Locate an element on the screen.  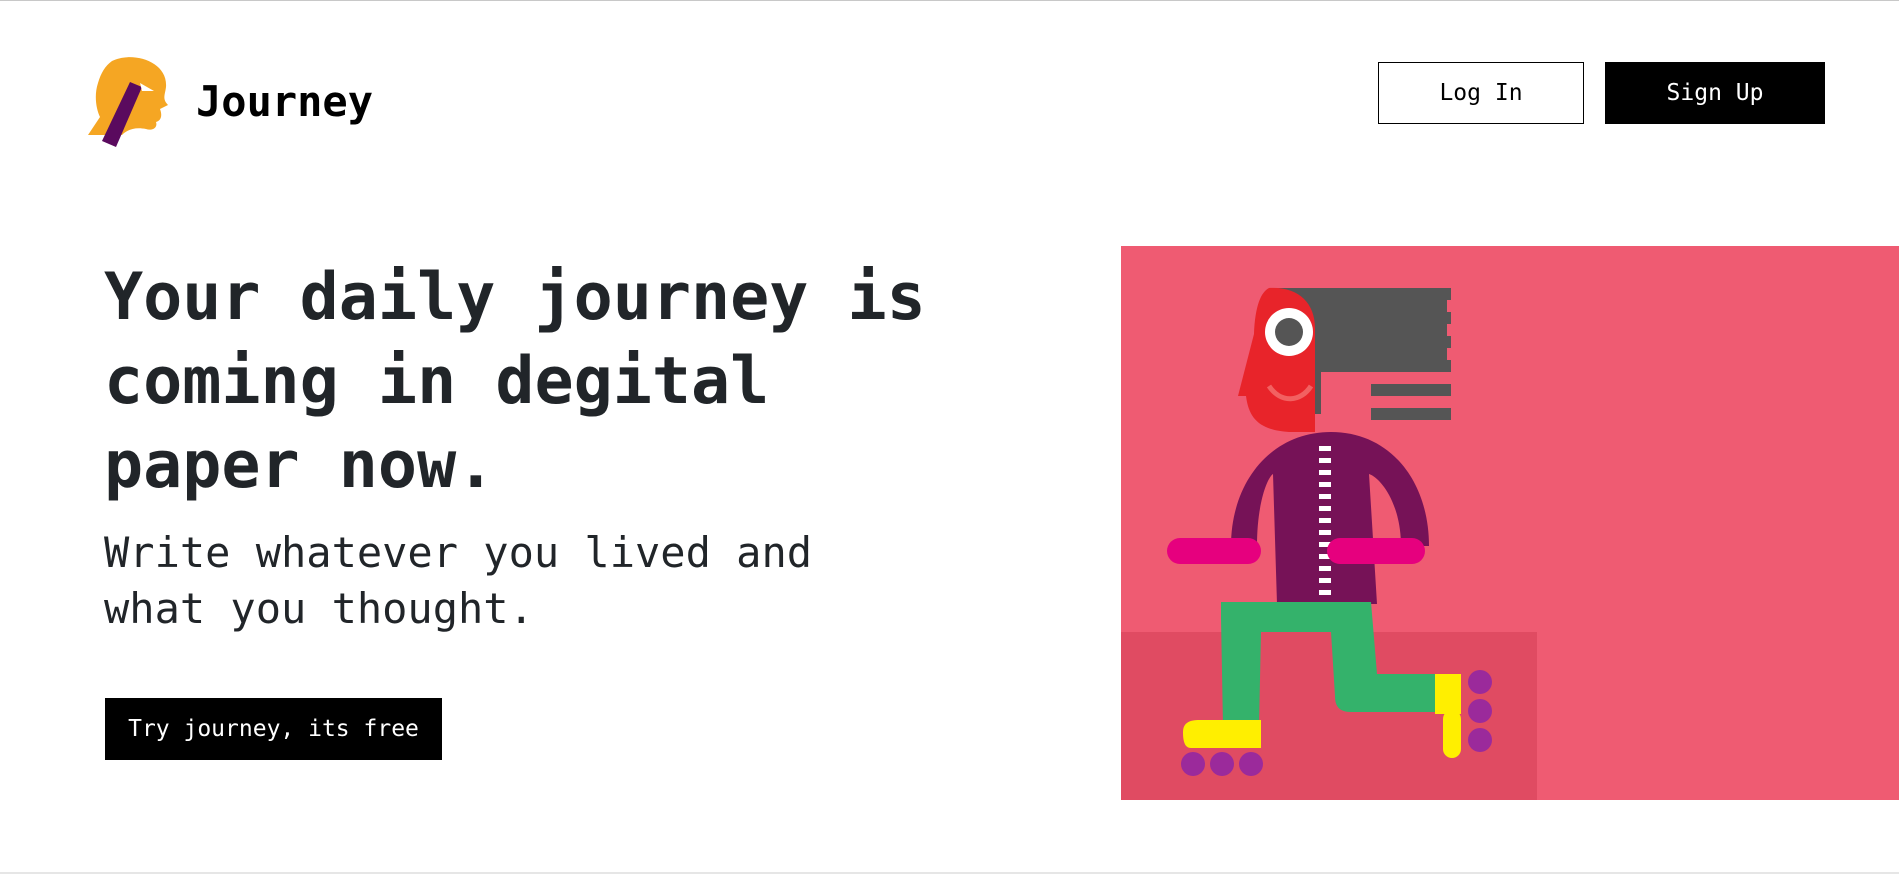
brand-home-link: Journey is located at coordinates (230, 101).